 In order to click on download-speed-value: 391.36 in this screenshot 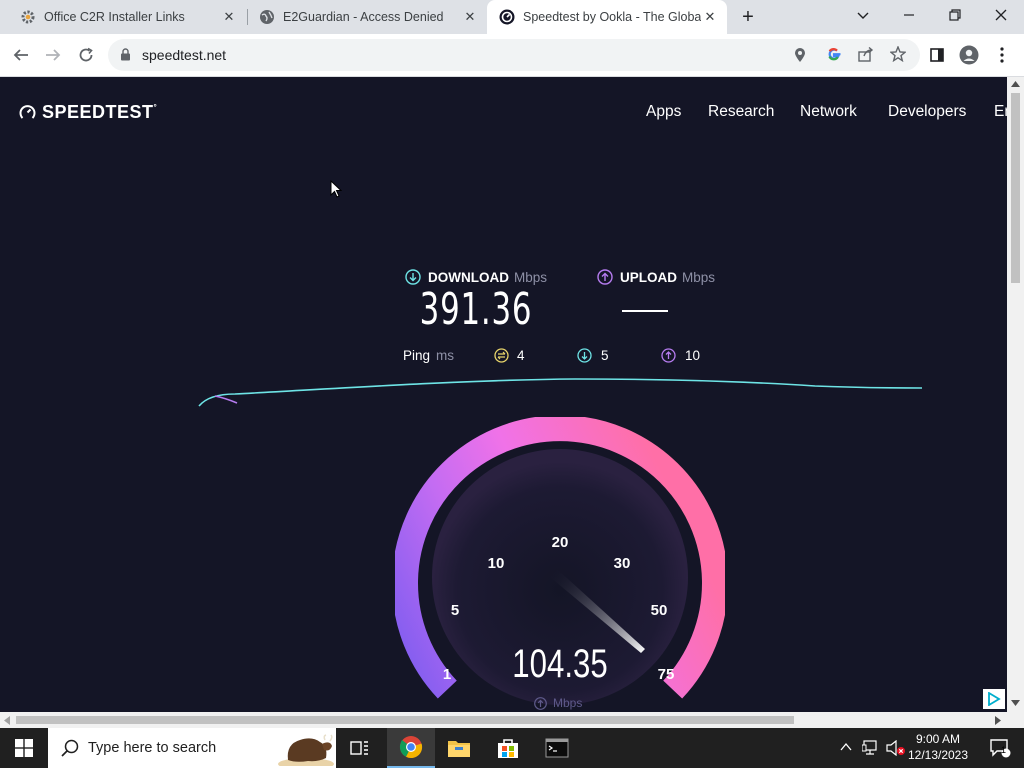, I will do `click(476, 309)`.